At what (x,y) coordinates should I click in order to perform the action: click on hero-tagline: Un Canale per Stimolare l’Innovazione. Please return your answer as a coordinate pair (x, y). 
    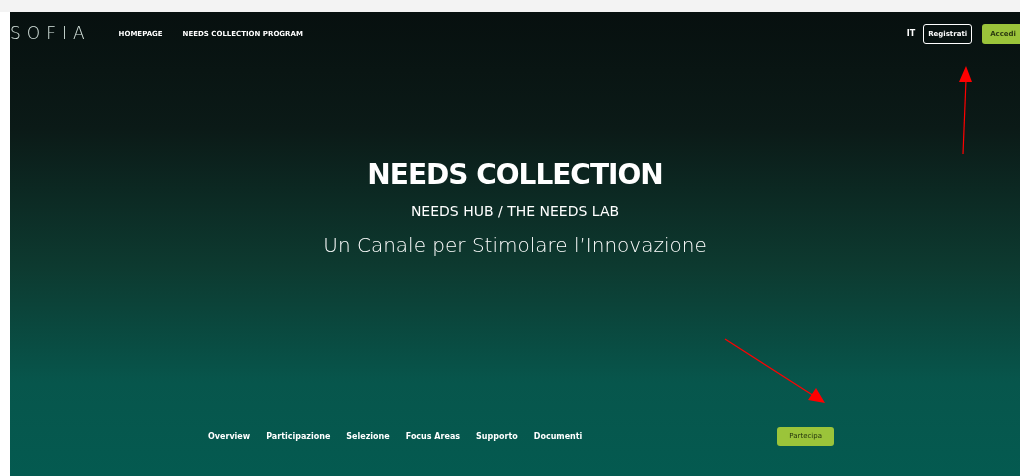
    Looking at the image, I should click on (515, 245).